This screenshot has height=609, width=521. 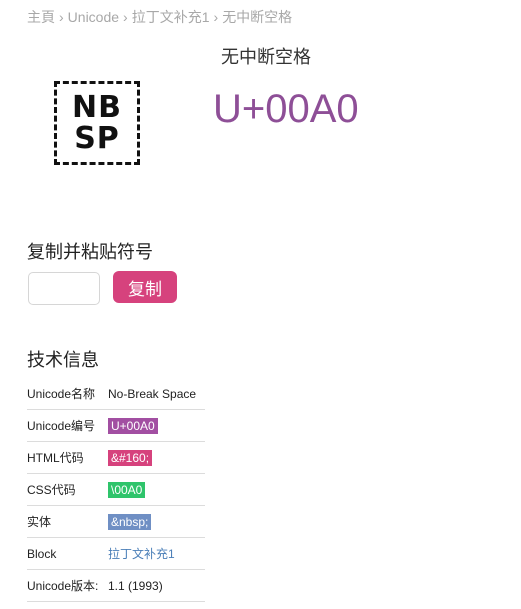 What do you see at coordinates (51, 490) in the screenshot?
I see `info-key: CSS代码` at bounding box center [51, 490].